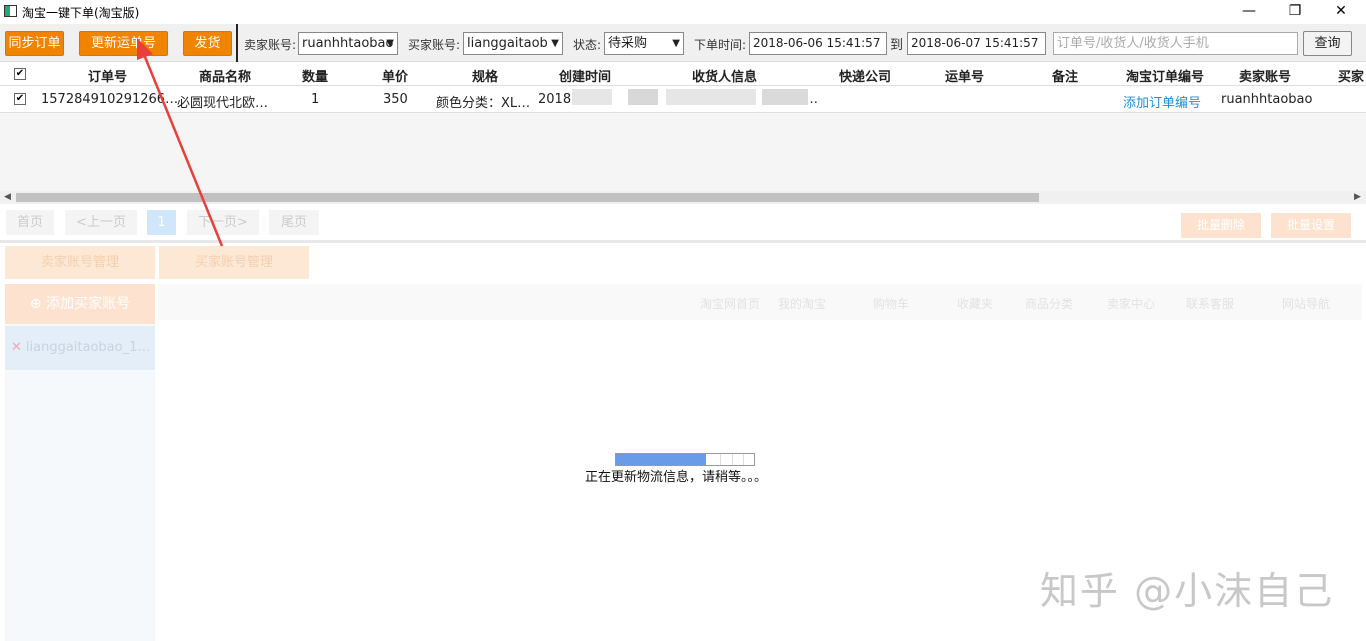 The image size is (1366, 641). I want to click on annotation-arrow, so click(180, 142).